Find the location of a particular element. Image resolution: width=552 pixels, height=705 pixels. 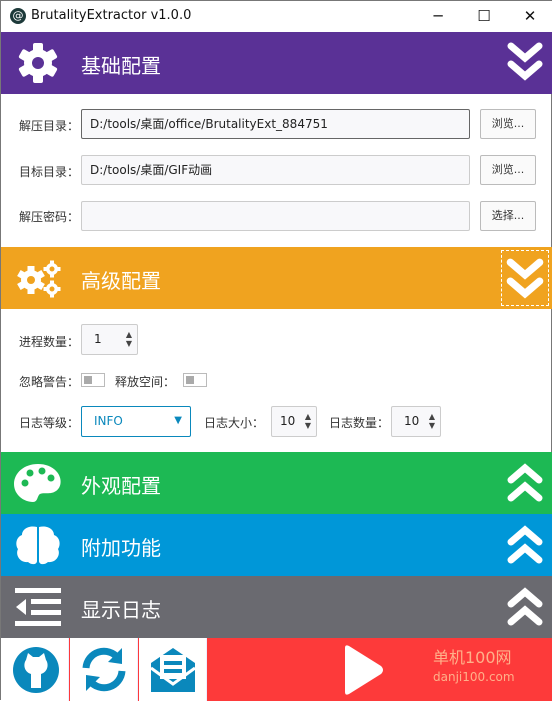

dropdown-arrow-icon: ▼ is located at coordinates (178, 420).